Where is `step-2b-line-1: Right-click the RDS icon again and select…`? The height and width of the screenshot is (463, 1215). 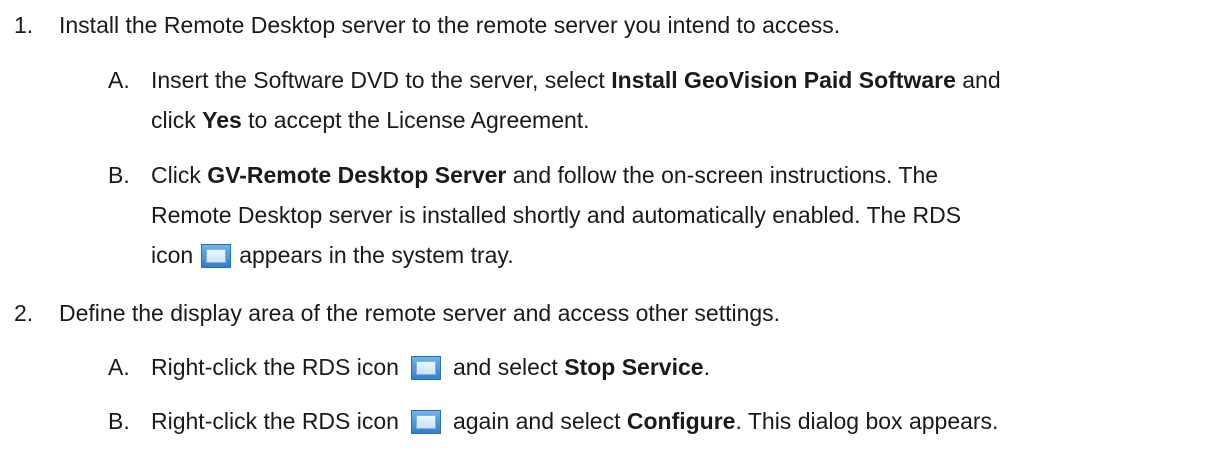 step-2b-line-1: Right-click the RDS icon again and select… is located at coordinates (575, 421).